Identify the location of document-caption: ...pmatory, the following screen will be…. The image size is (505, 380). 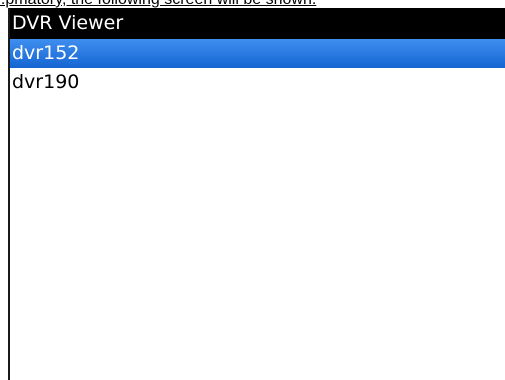
(252, 4).